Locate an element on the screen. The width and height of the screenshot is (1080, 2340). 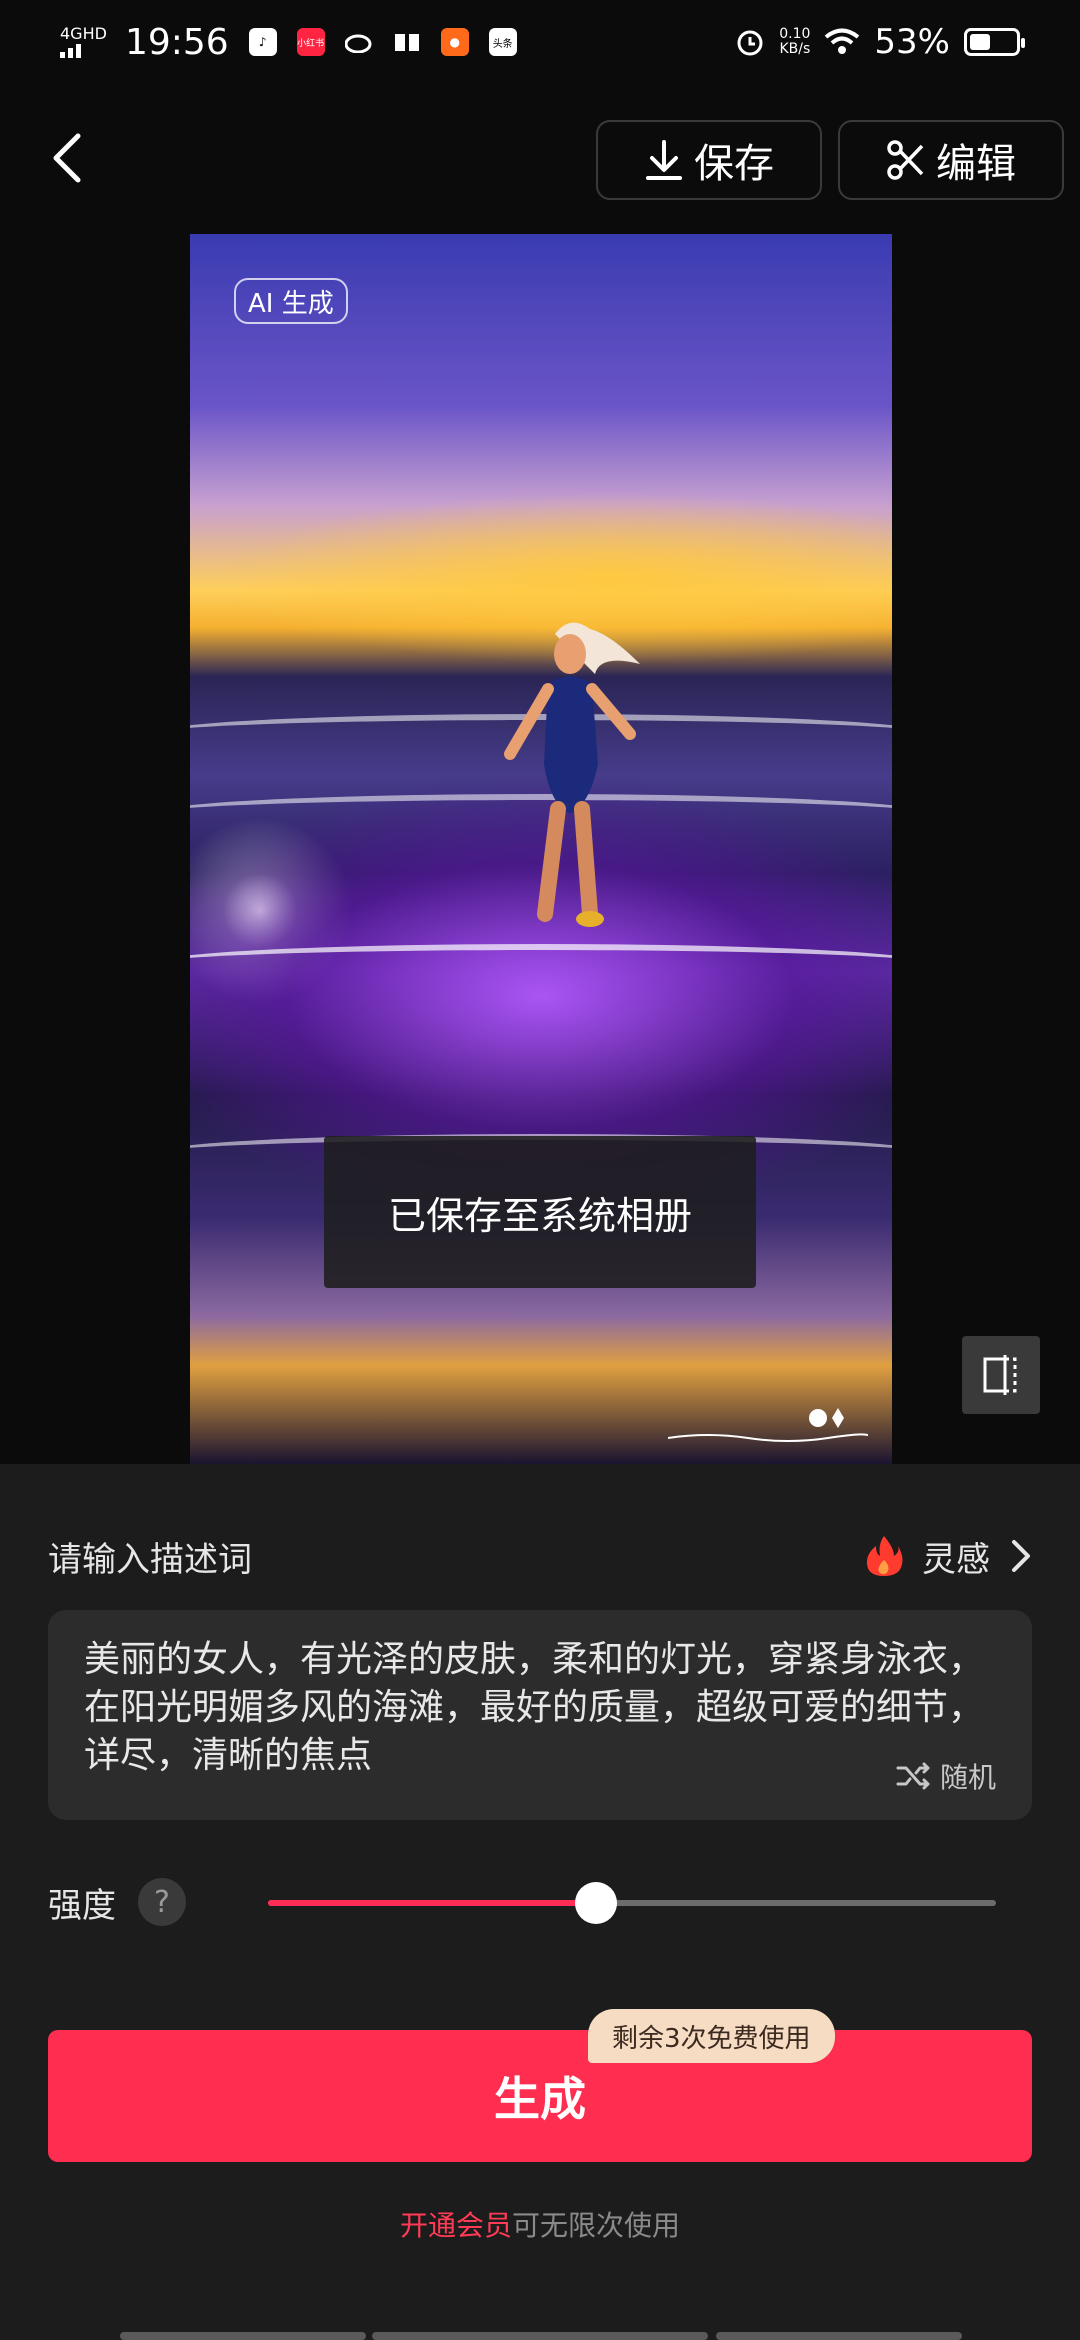
prompt-header: 请输入描述词 灵感 is located at coordinates (540, 1556).